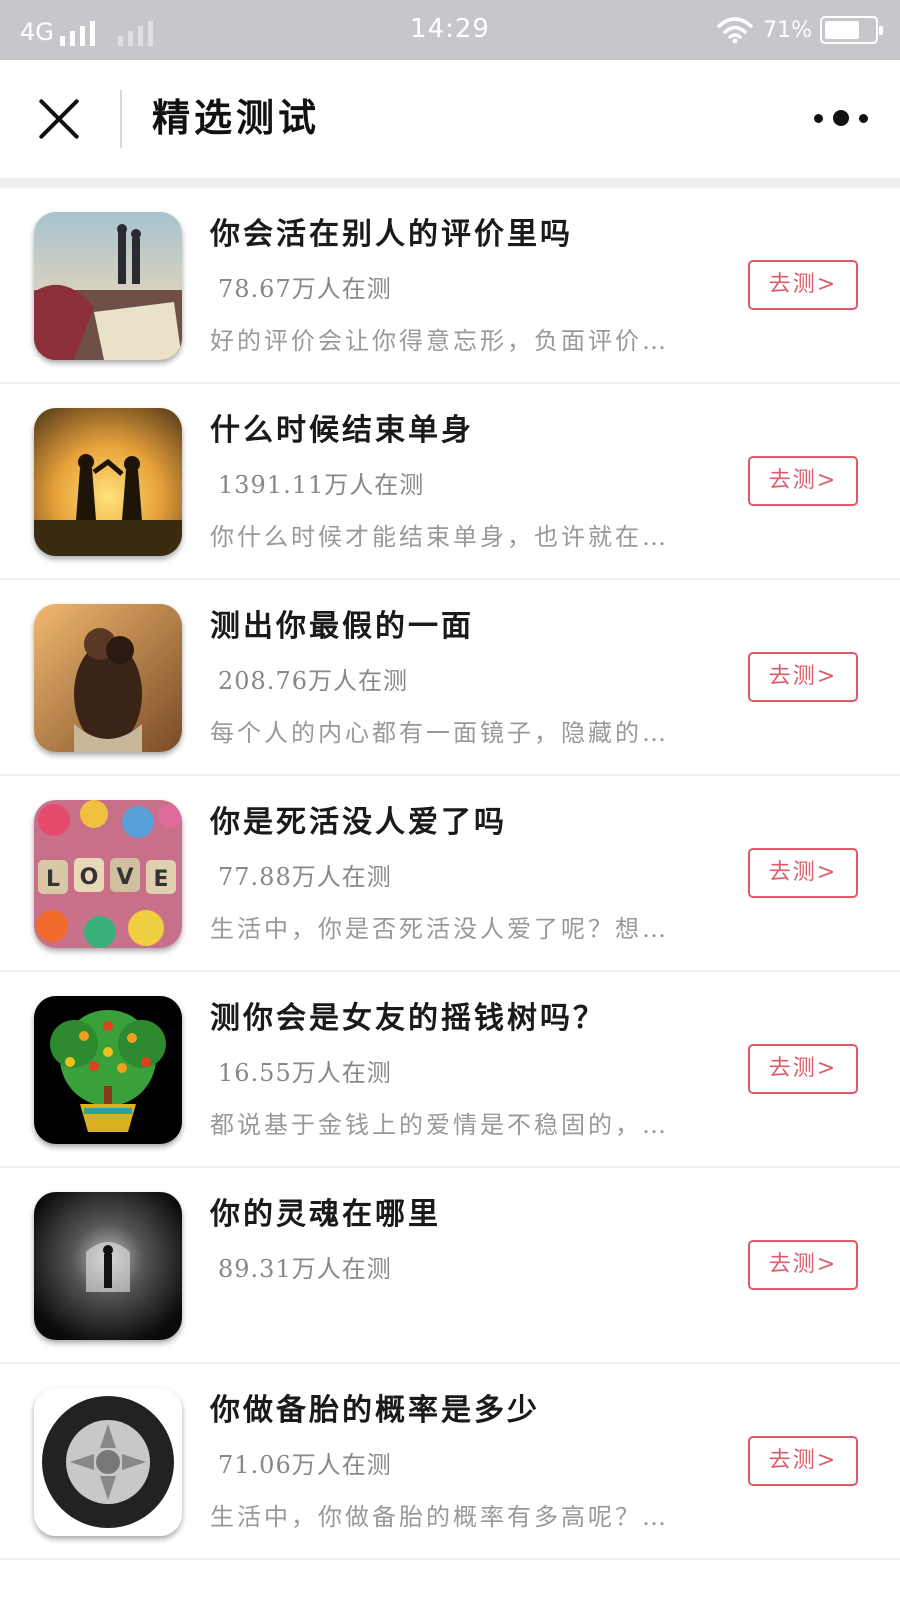 The width and height of the screenshot is (900, 1600). I want to click on svg-text: O, so click(89, 877).